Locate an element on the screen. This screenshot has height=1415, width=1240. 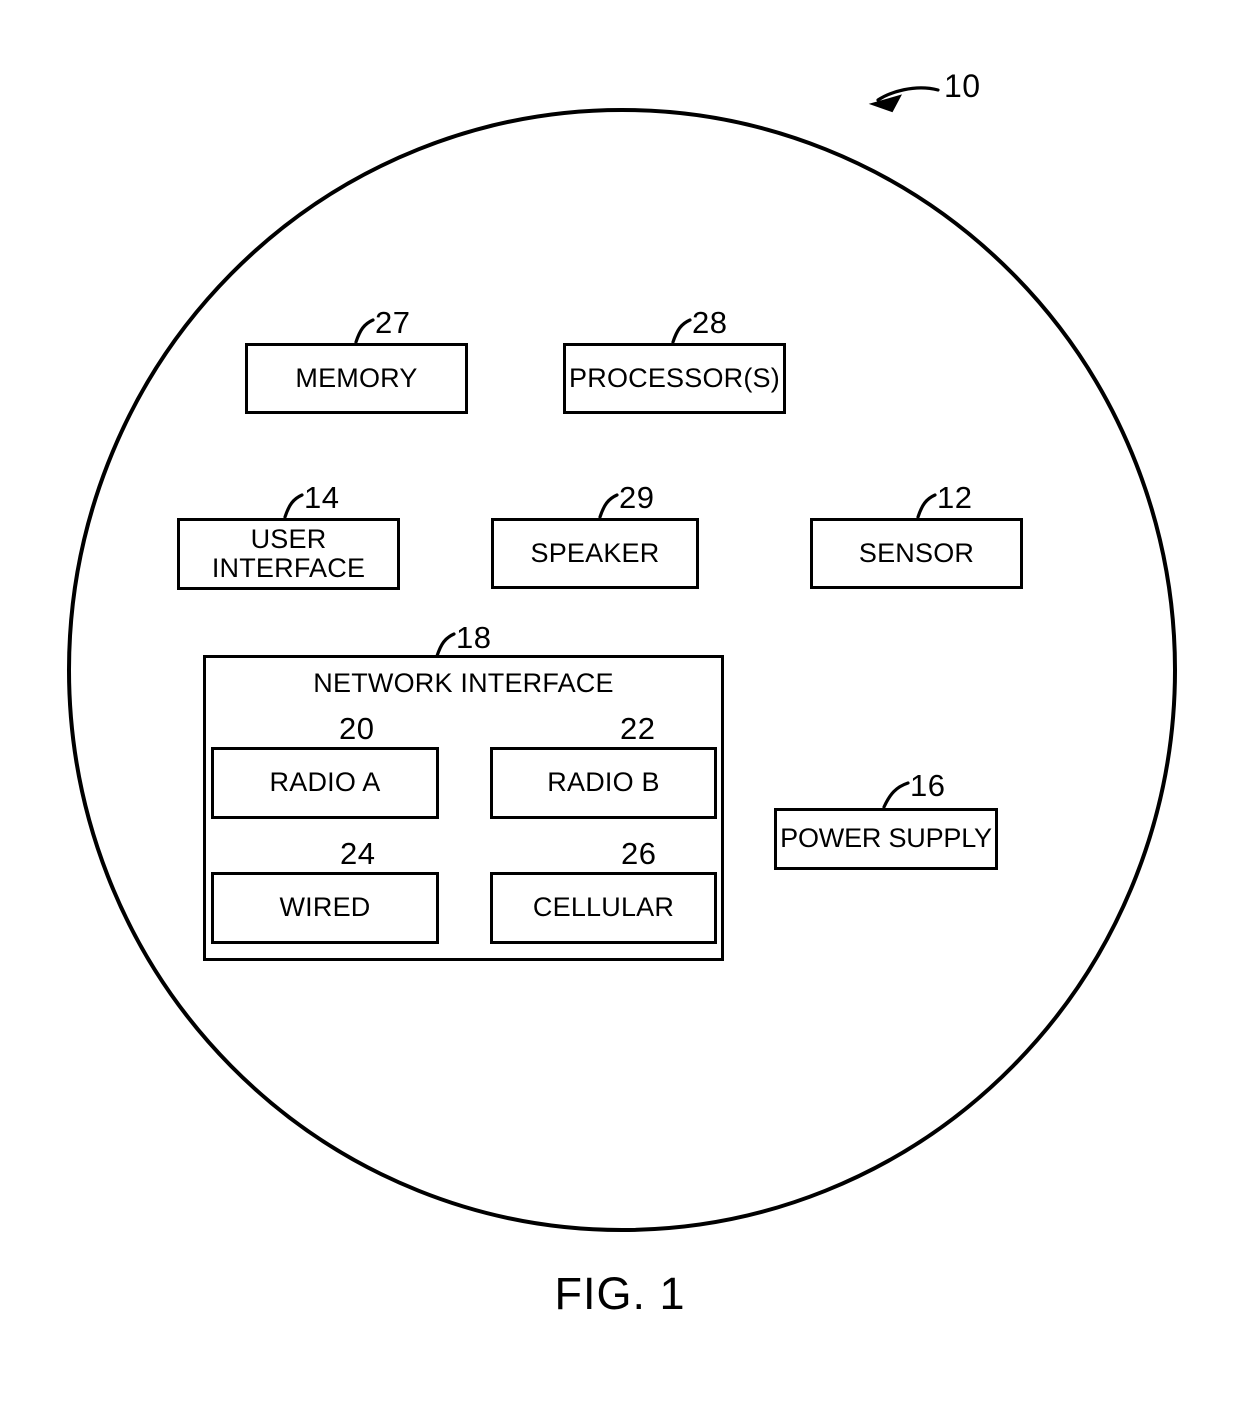
block-network-interface-label: NETWORK INTERFACE is located at coordinates (463, 683).